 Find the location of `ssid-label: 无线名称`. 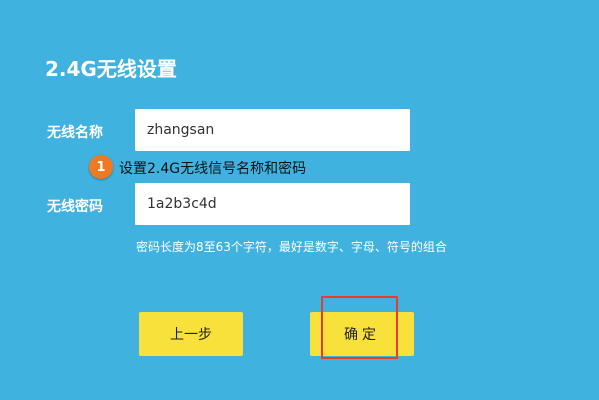

ssid-label: 无线名称 is located at coordinates (75, 133).